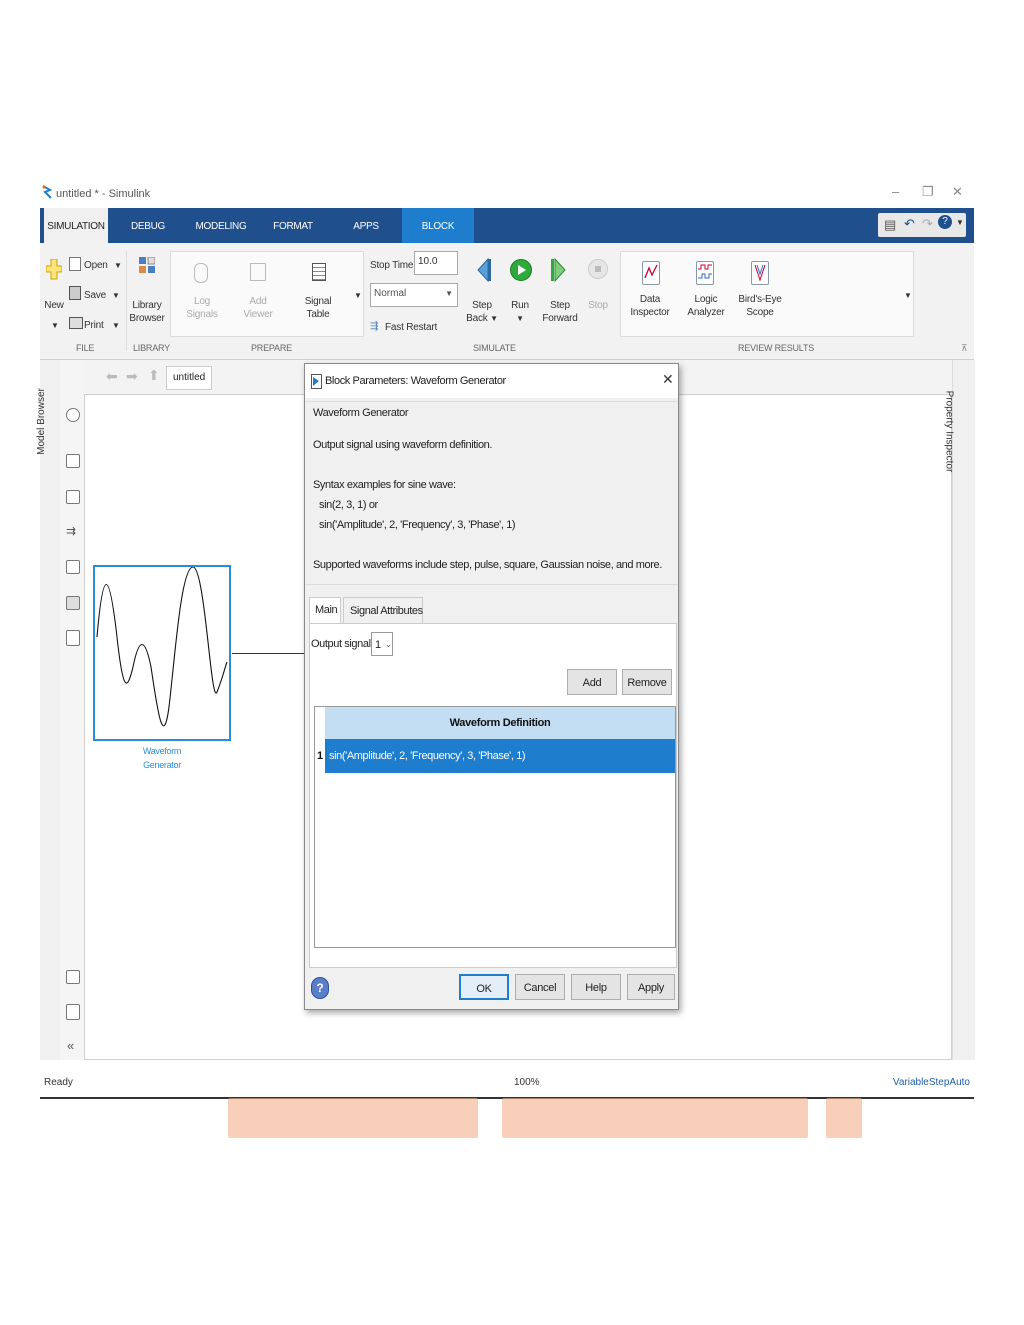 The image size is (1024, 1325). What do you see at coordinates (390, 293) in the screenshot?
I see `simulation-mode-value: Normal` at bounding box center [390, 293].